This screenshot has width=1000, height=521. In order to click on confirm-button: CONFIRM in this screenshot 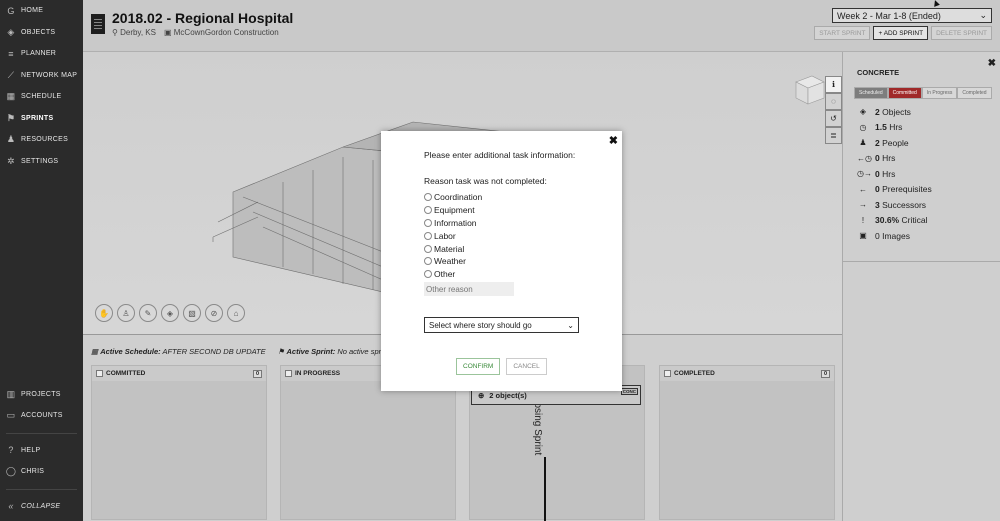, I will do `click(478, 366)`.